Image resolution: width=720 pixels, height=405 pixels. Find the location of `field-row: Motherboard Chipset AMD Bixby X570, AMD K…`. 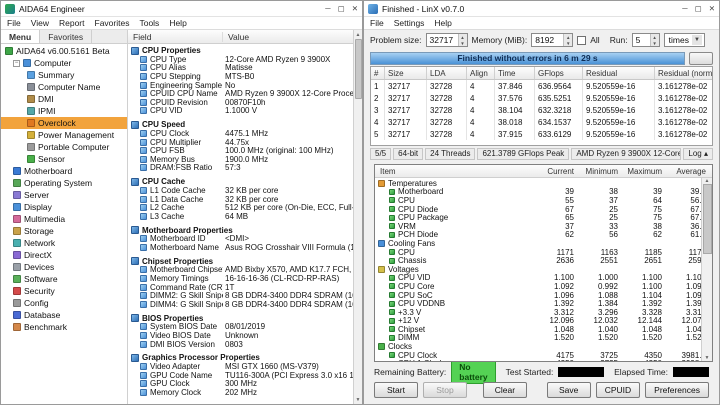

field-row: Motherboard Chipset AMD Bixby X570, AMD K… is located at coordinates (240, 269).